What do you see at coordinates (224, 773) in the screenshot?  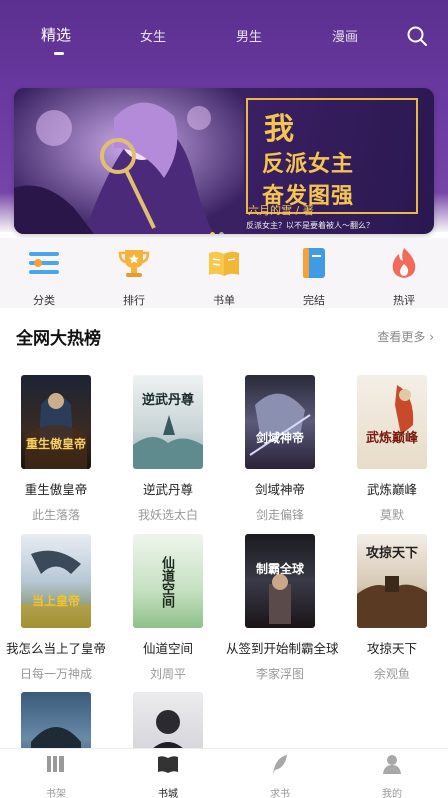 I see `bottom-navigation: 书架 书城 求书 我的` at bounding box center [224, 773].